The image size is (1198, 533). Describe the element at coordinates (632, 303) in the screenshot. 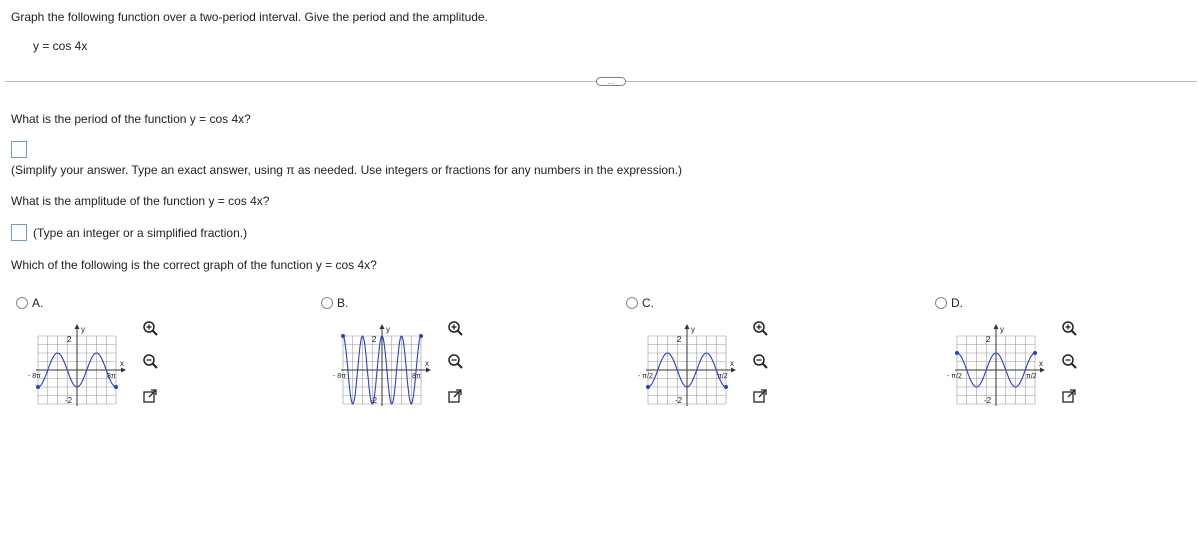

I see `option-c-radio` at that location.